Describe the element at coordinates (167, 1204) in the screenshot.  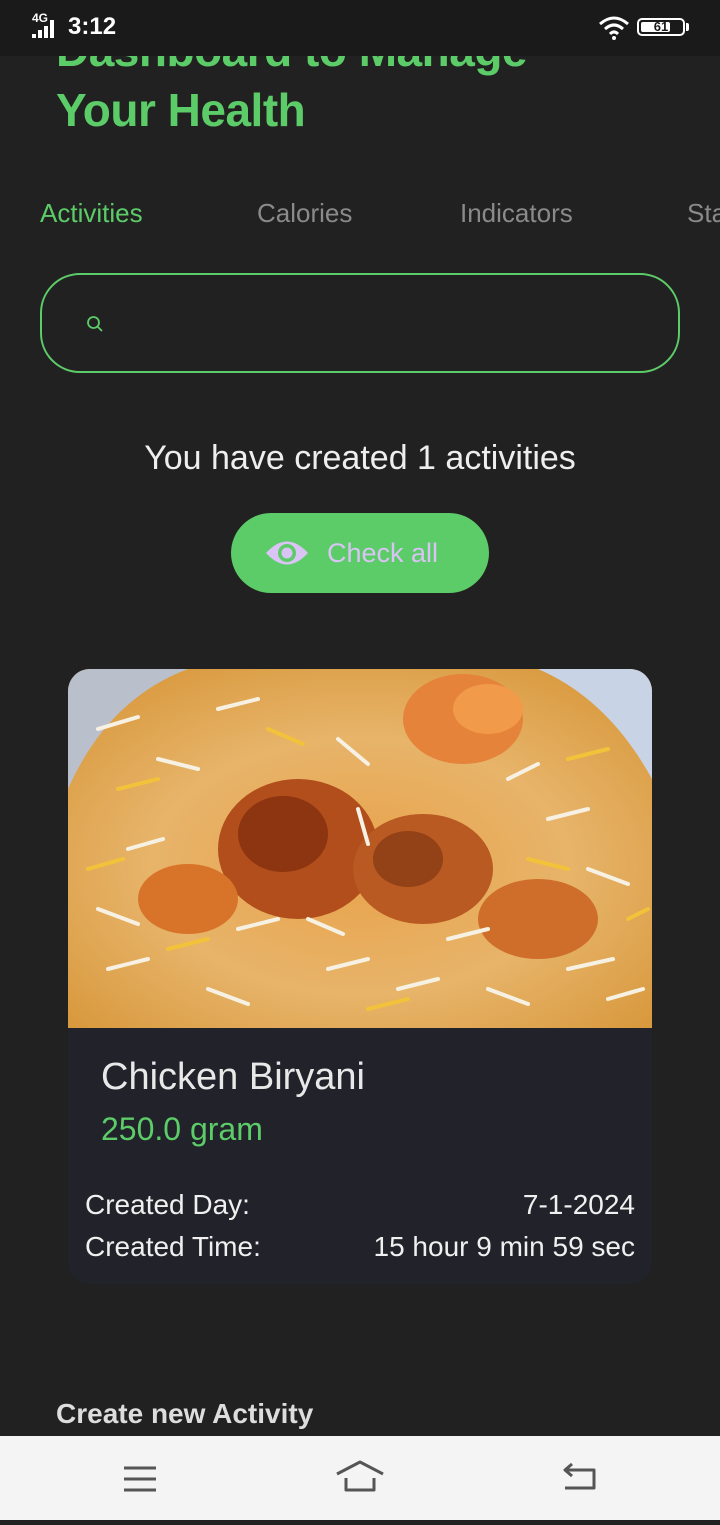
I see `created-day-label: Created Day:` at that location.